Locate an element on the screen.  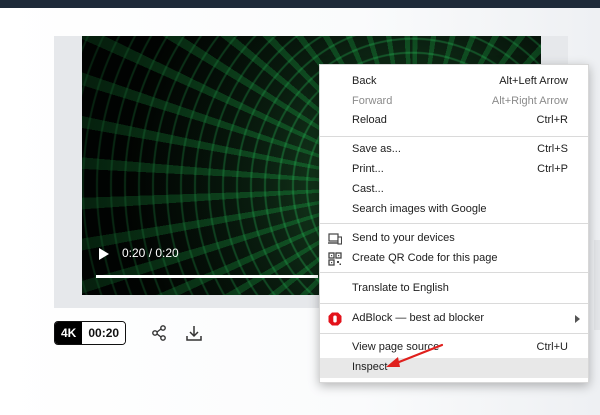
qr-code-icon is located at coordinates (335, 259).